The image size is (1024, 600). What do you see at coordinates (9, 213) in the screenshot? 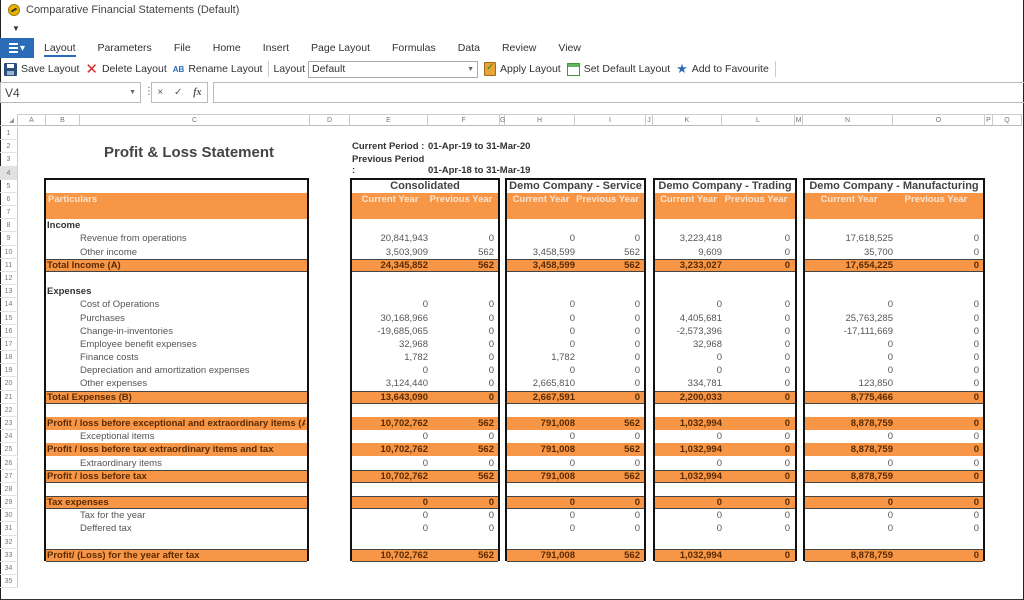
I see `row-header-7: 7` at bounding box center [9, 213].